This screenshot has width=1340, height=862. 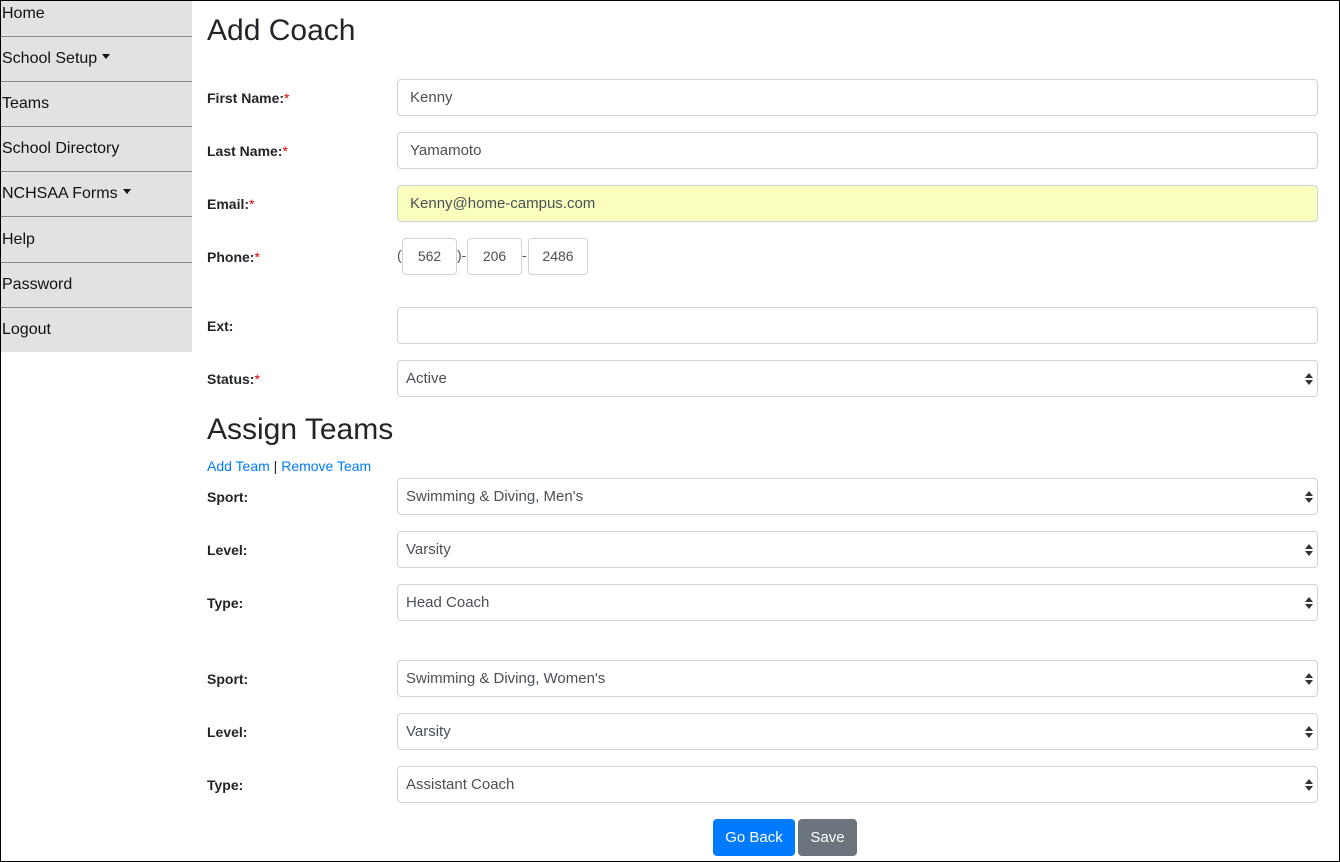 I want to click on sidebar-item-label: Logout, so click(x=26, y=329).